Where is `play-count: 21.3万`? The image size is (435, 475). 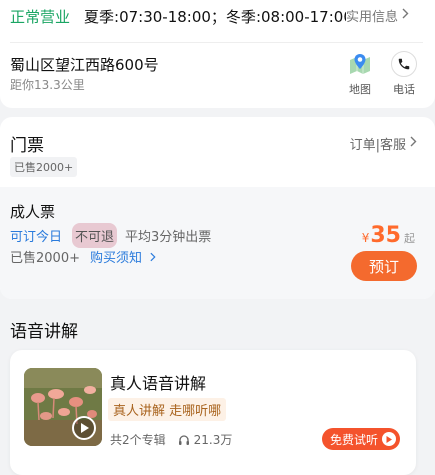 play-count: 21.3万 is located at coordinates (213, 440).